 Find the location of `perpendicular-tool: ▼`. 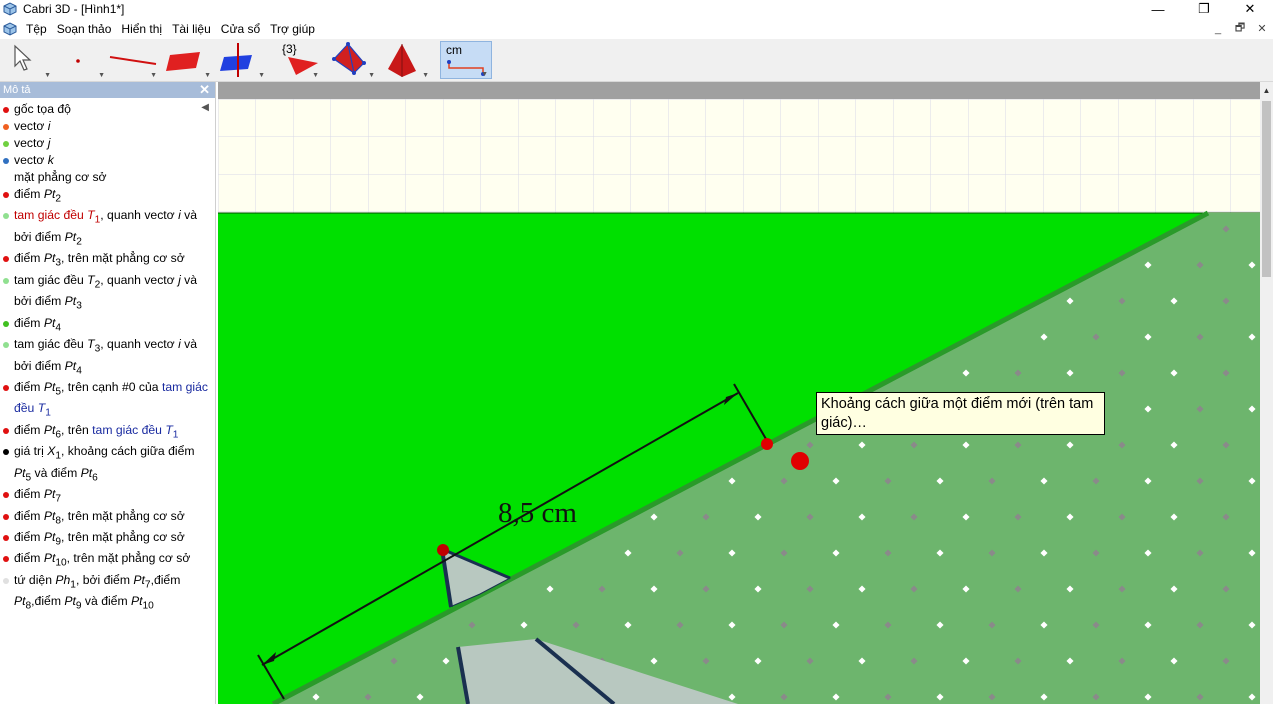

perpendicular-tool: ▼ is located at coordinates (242, 60).